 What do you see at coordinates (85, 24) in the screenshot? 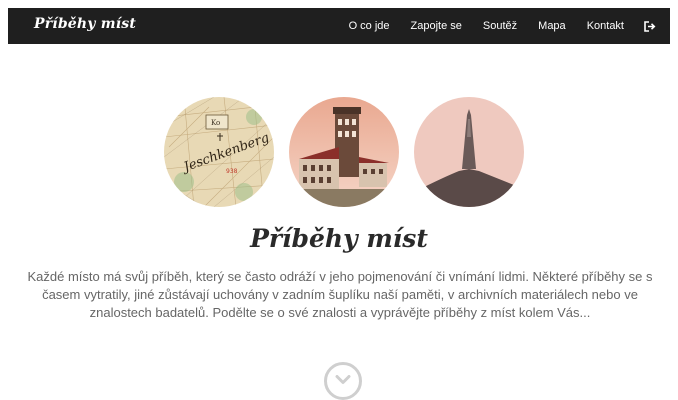
I see `brand-logo: Příběhy míst` at bounding box center [85, 24].